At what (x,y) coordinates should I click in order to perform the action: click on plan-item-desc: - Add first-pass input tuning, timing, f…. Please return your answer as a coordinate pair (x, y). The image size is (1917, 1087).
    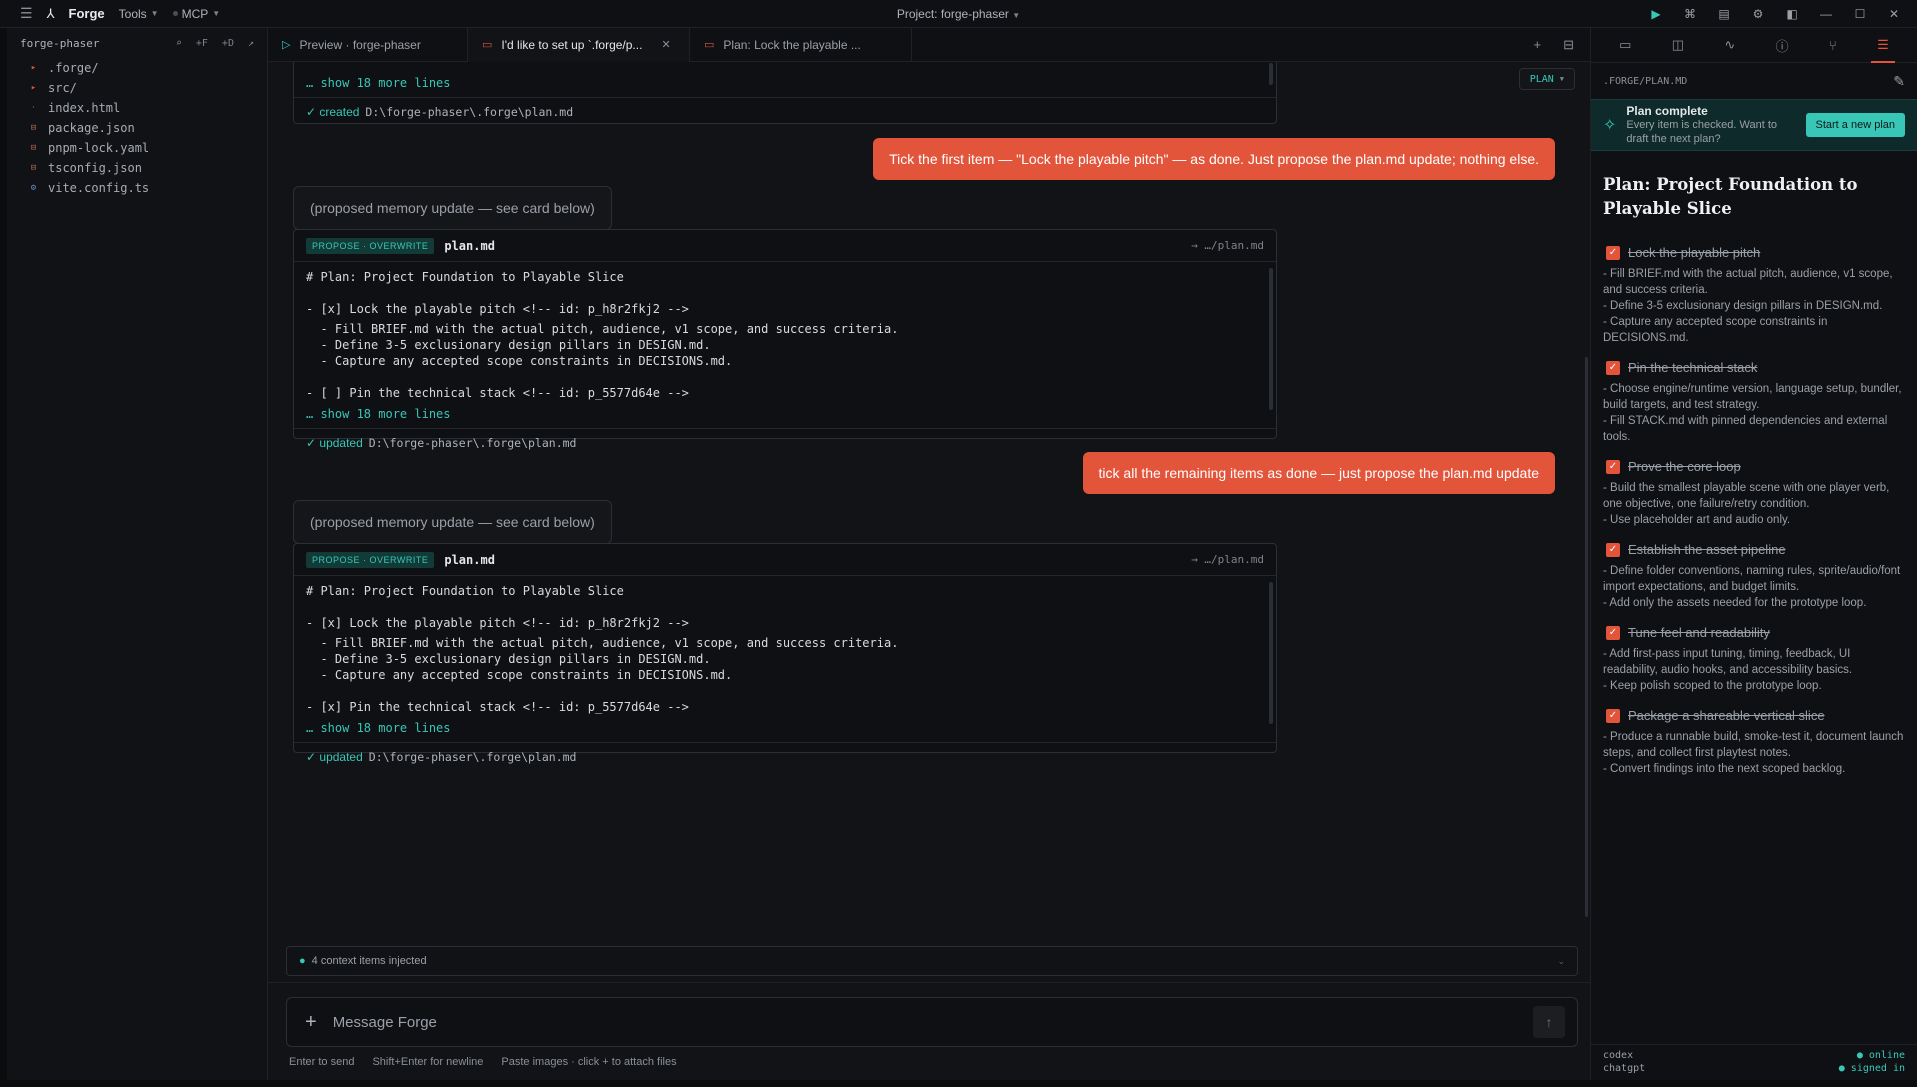
    Looking at the image, I should click on (1728, 662).